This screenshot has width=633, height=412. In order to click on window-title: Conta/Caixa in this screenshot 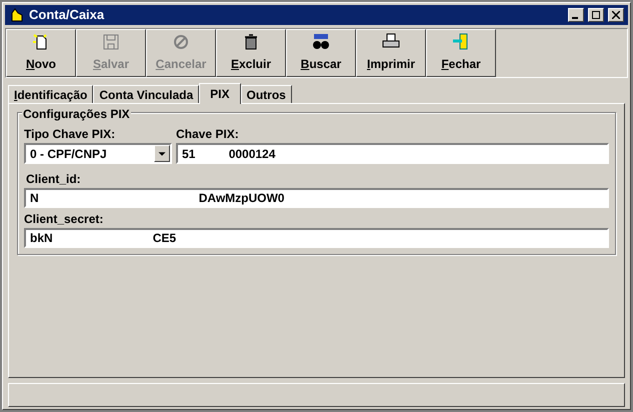, I will do `click(67, 15)`.